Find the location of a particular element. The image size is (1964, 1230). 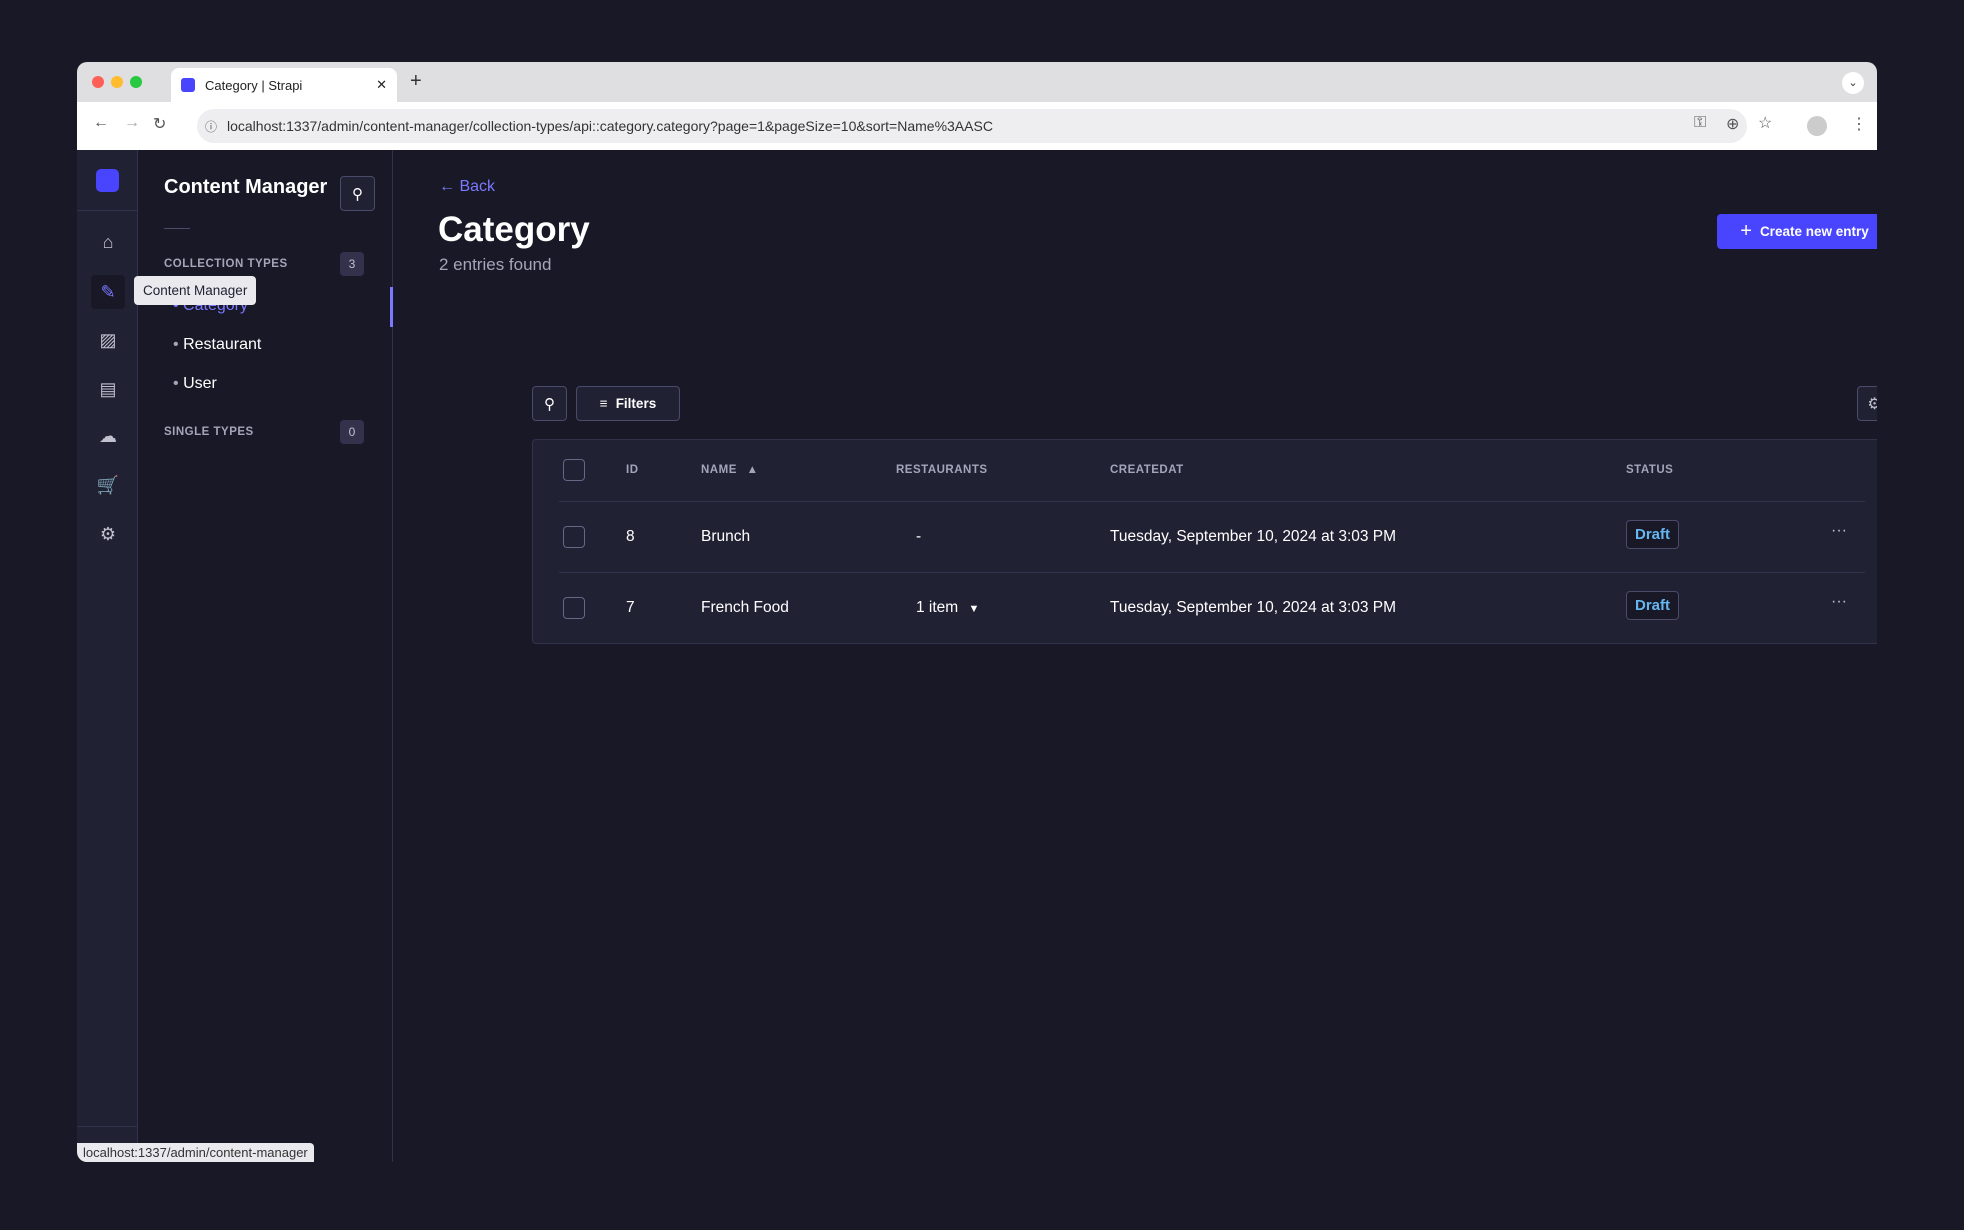

filters-button: ≡ Filters is located at coordinates (628, 403).